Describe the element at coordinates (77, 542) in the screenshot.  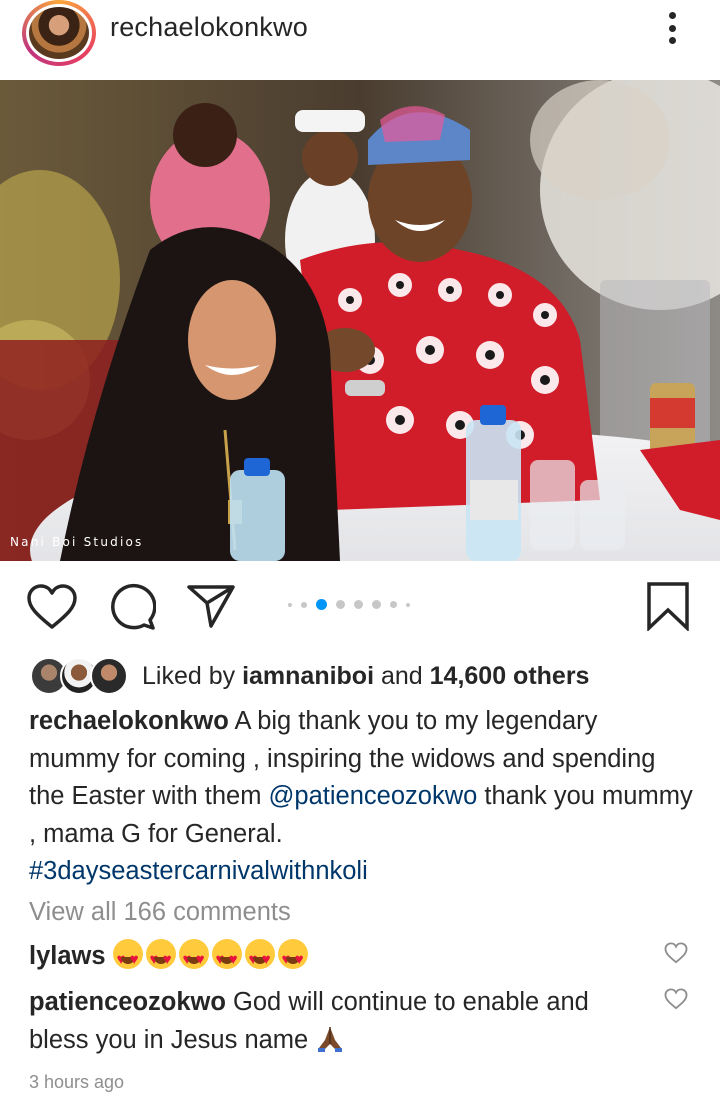
I see `photo-watermark: Nani Boi Studios` at that location.